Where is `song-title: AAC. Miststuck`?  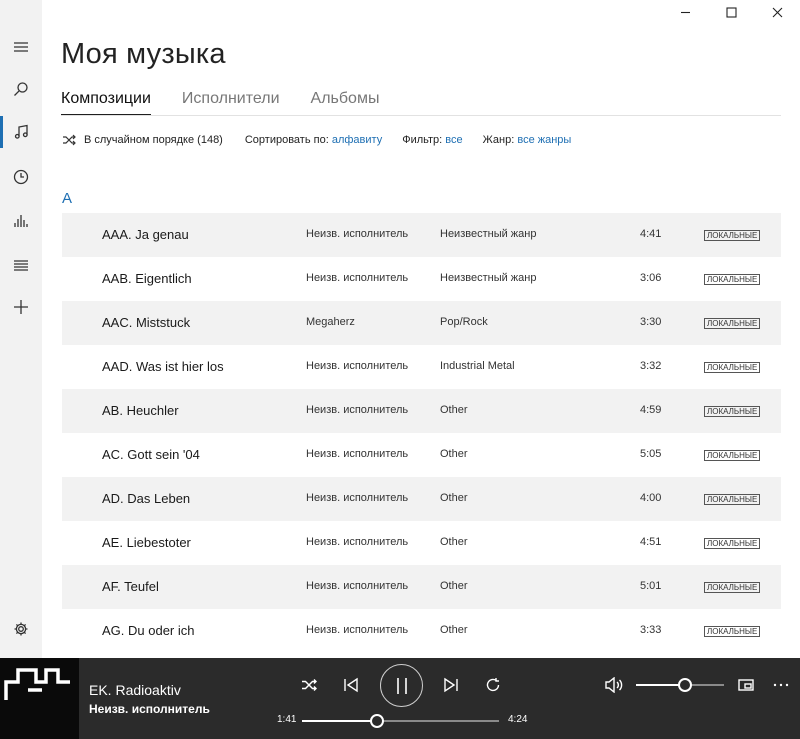
song-title: AAC. Miststuck is located at coordinates (146, 322).